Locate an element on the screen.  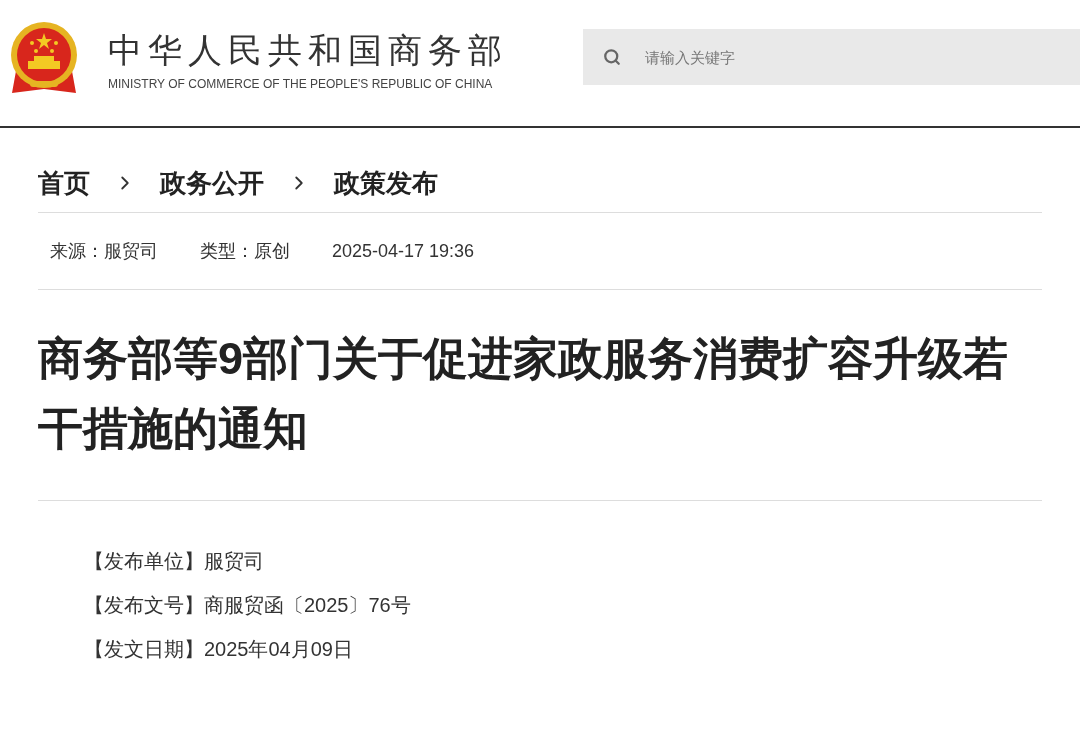
breadcrumb-link: 政务公开 is located at coordinates (212, 183).